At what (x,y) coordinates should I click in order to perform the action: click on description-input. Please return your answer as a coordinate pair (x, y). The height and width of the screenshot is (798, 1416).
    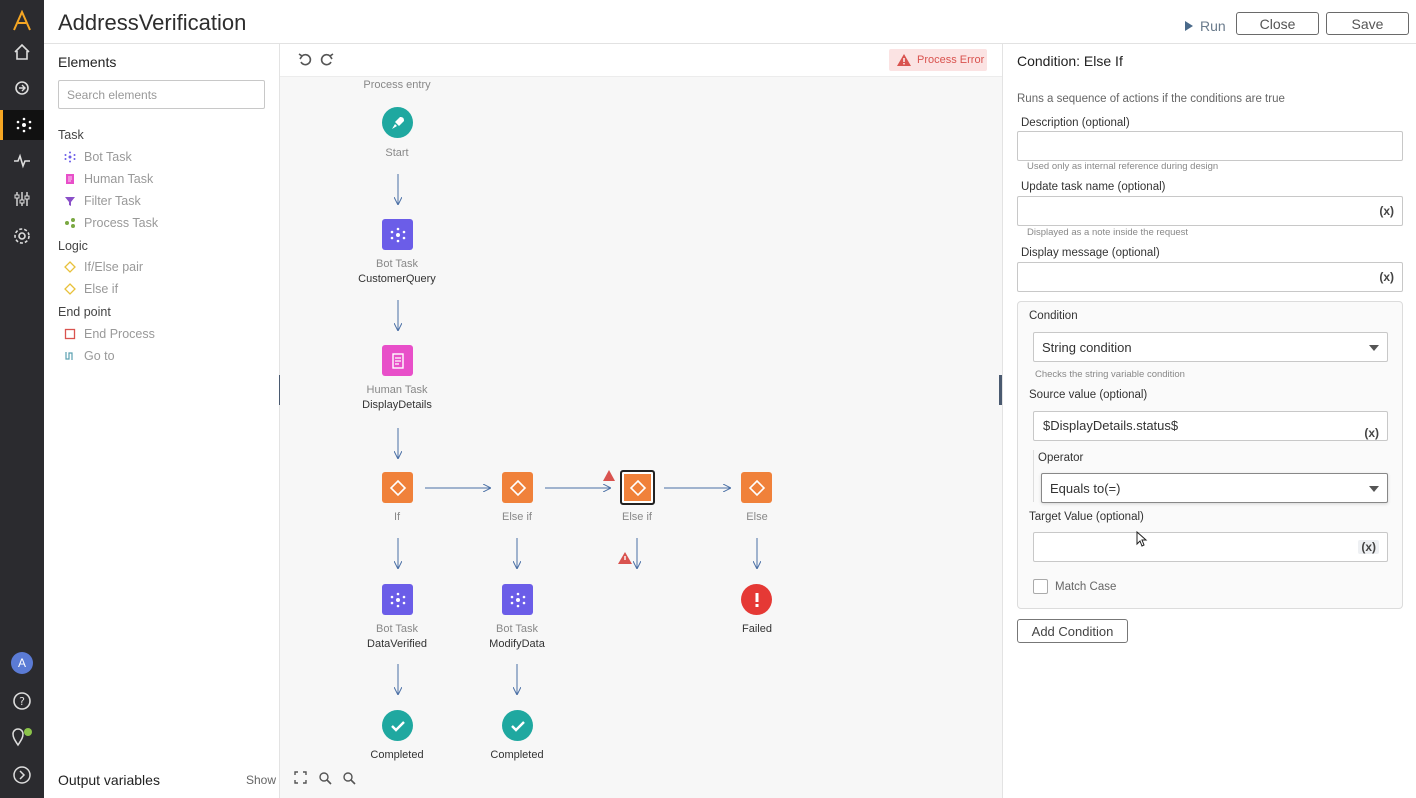
    Looking at the image, I should click on (1210, 146).